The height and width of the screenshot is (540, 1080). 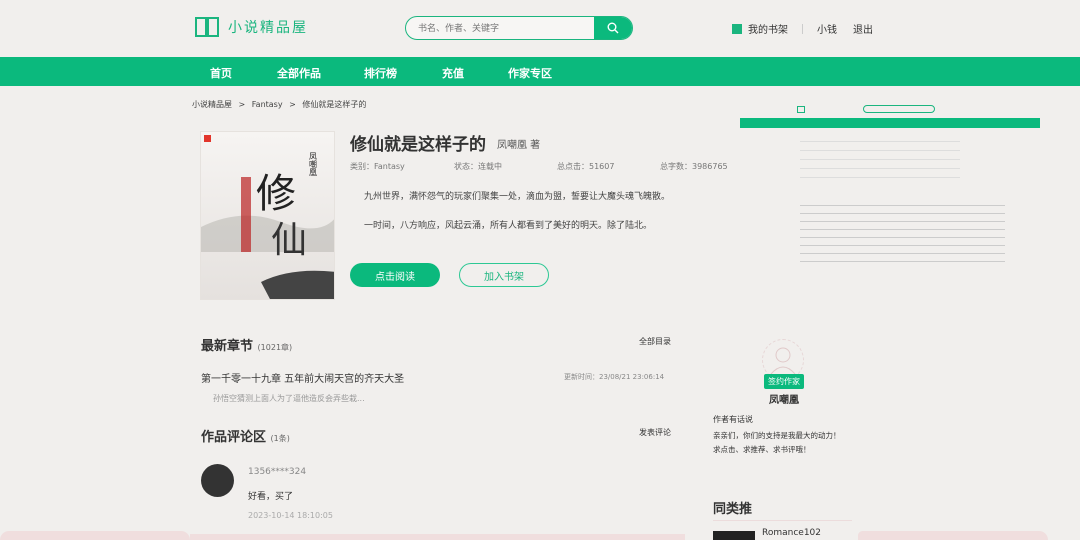 What do you see at coordinates (733, 509) in the screenshot?
I see `similar-books-title: 同类推` at bounding box center [733, 509].